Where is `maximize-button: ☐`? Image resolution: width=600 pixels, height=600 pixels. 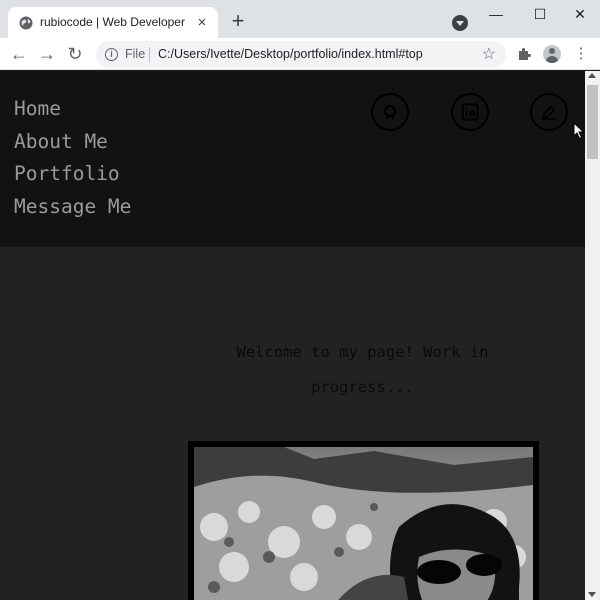 maximize-button: ☐ is located at coordinates (540, 14).